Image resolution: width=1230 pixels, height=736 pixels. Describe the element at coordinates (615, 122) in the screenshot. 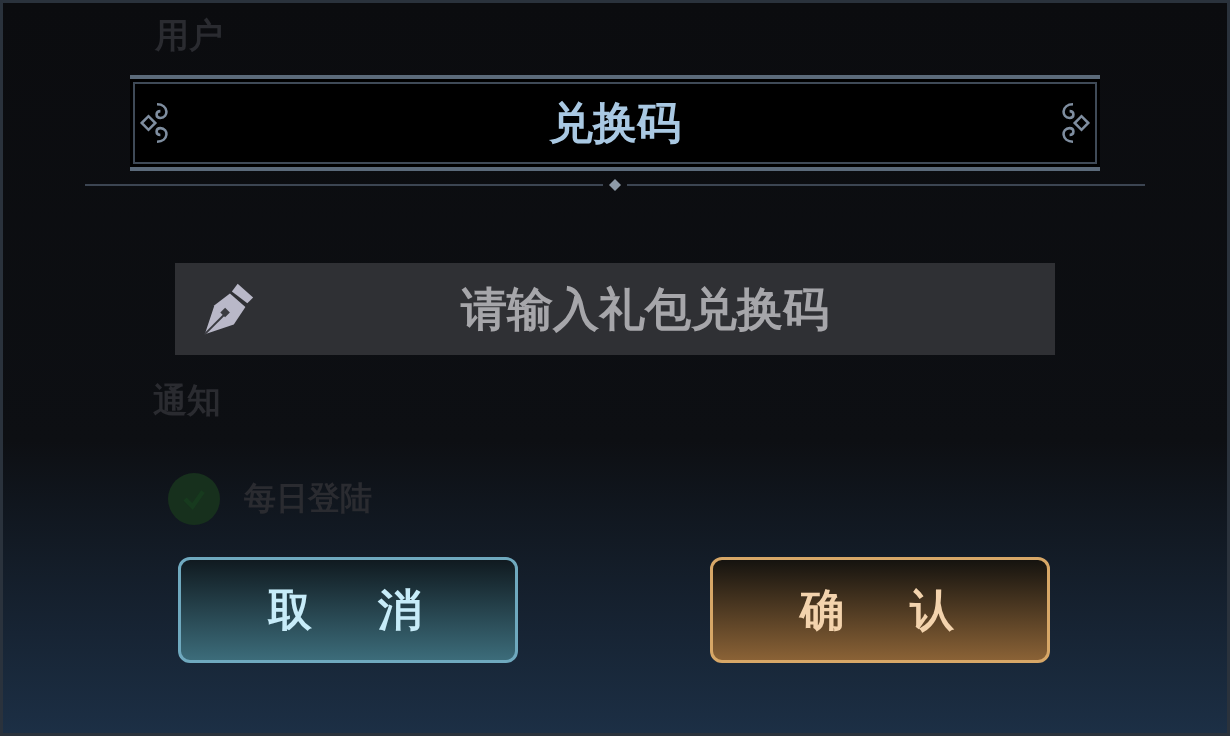

I see `dialog-title: 兑换码` at that location.